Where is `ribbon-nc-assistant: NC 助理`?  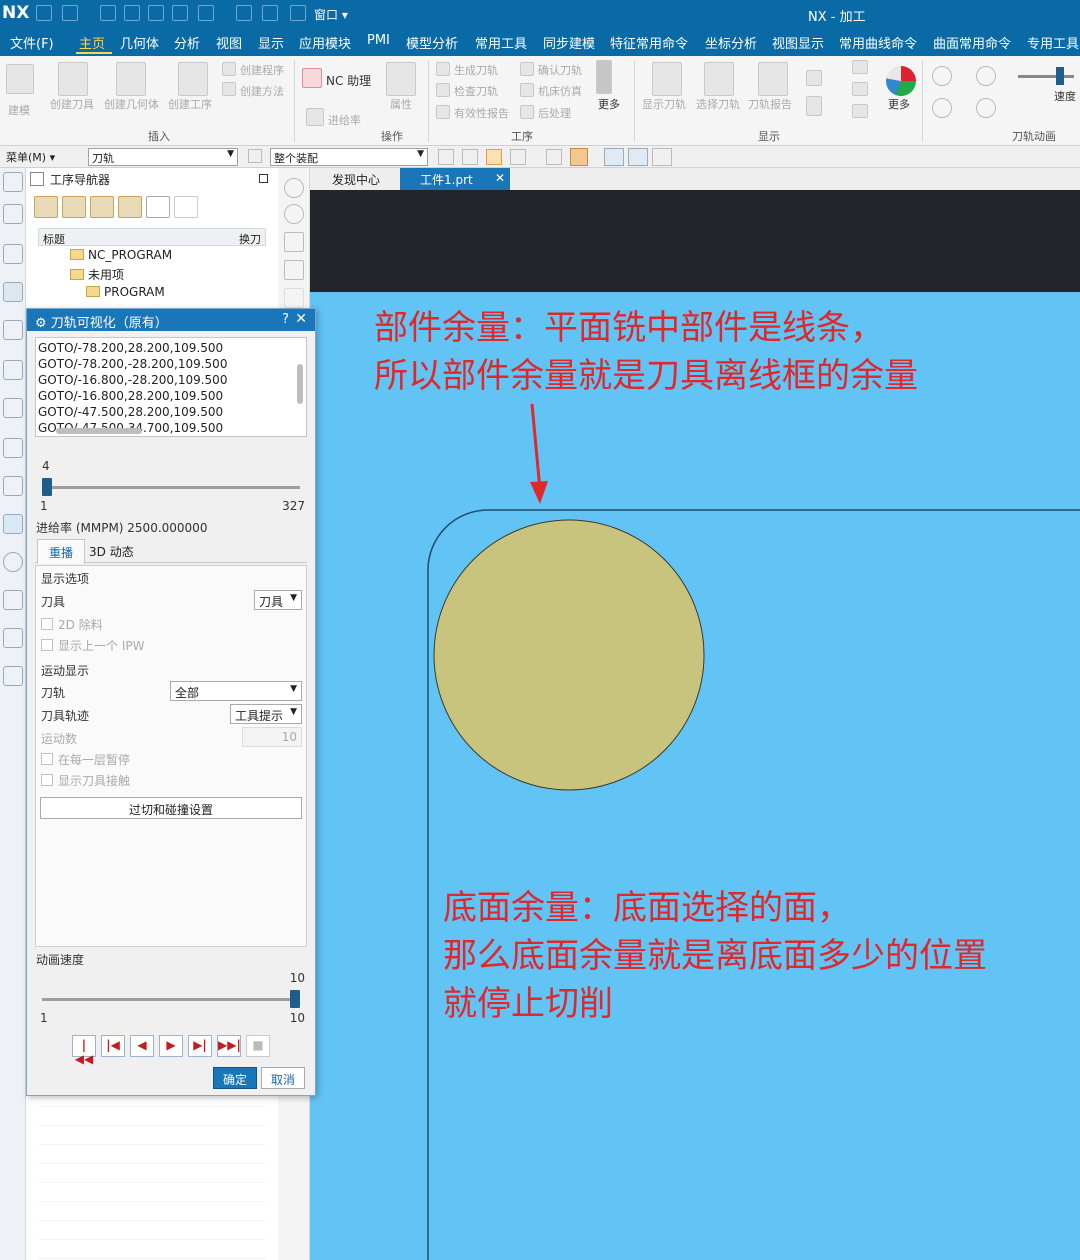
ribbon-nc-assistant: NC 助理 is located at coordinates (348, 80).